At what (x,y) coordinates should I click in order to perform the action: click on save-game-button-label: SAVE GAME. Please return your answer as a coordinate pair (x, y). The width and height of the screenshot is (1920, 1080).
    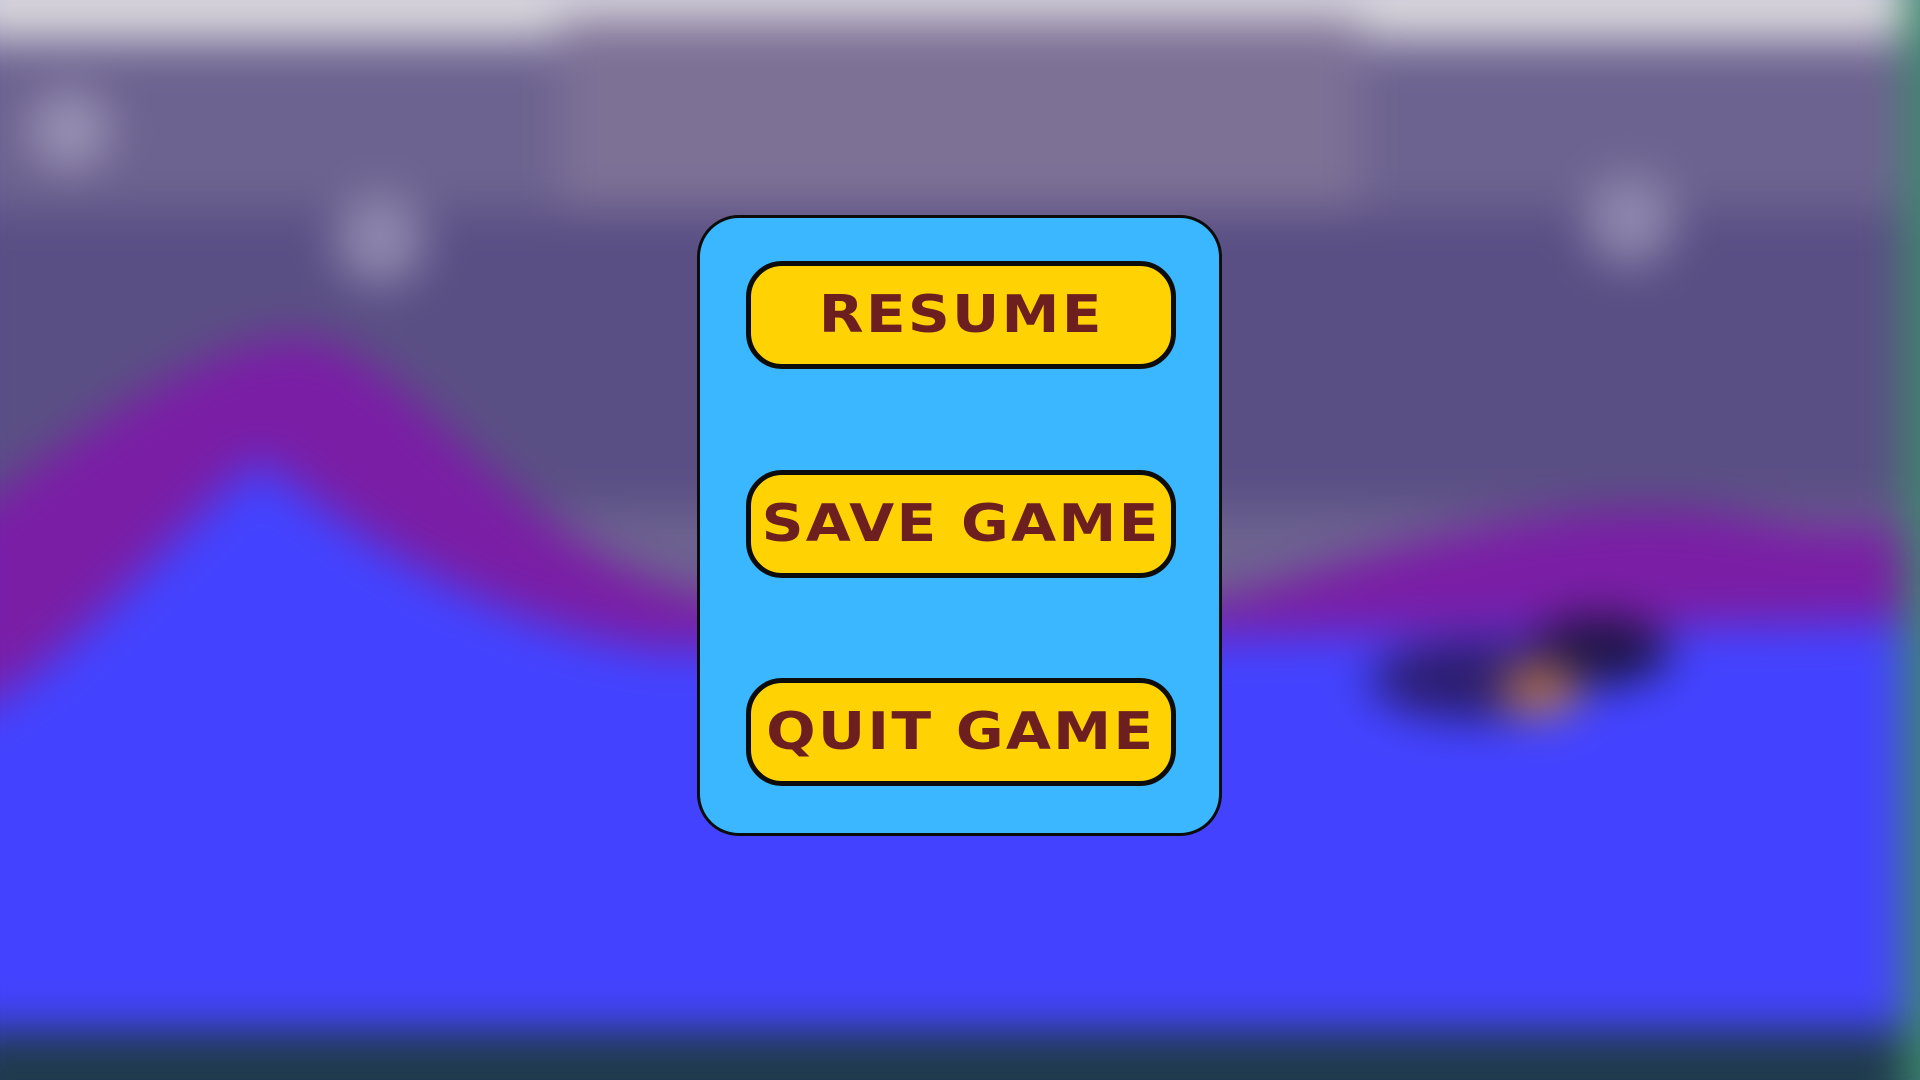
    Looking at the image, I should click on (961, 524).